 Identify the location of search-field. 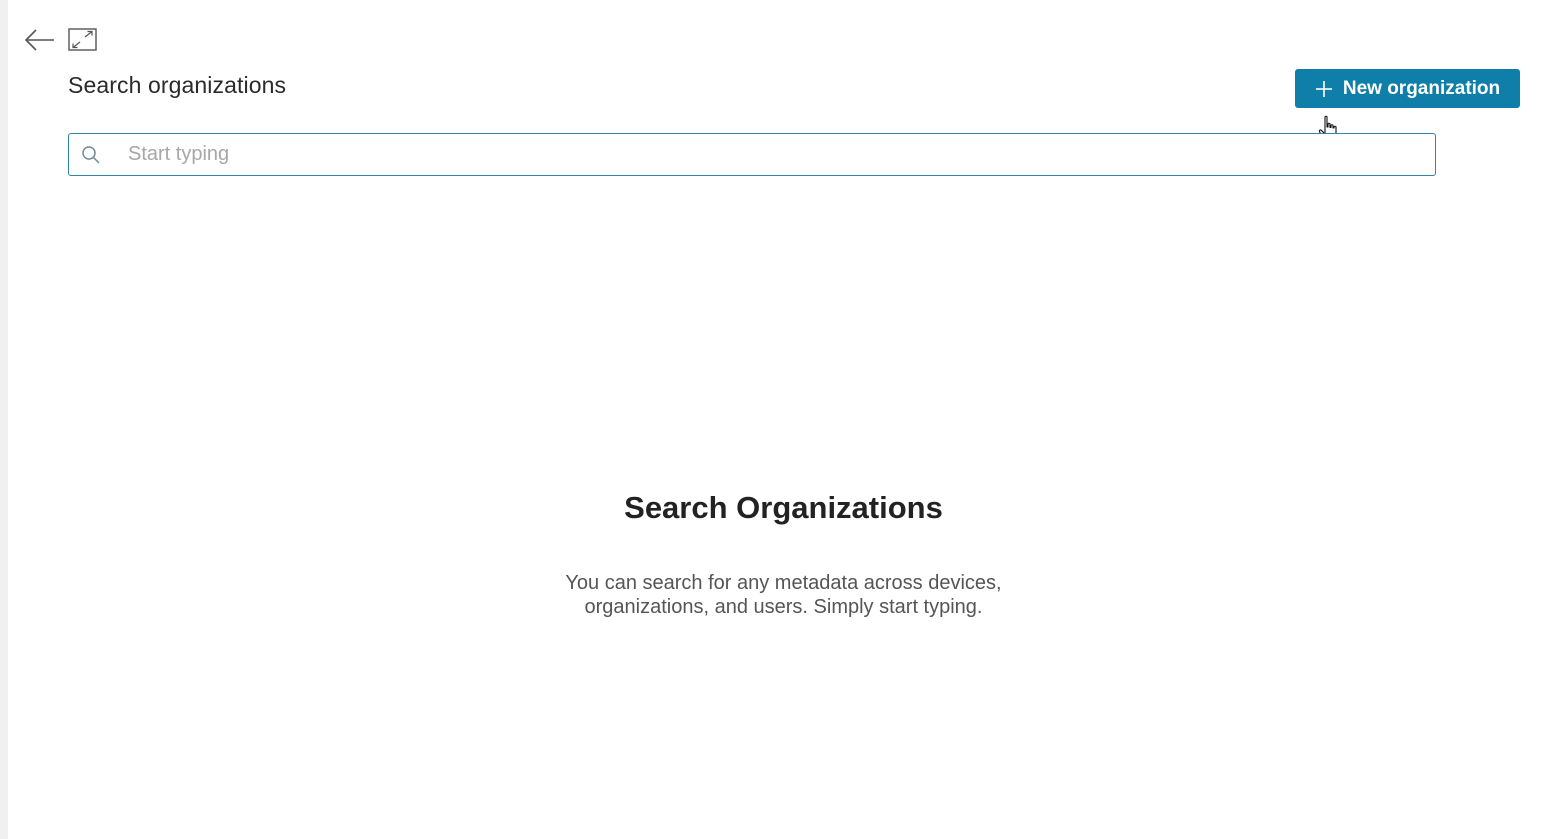
(752, 154).